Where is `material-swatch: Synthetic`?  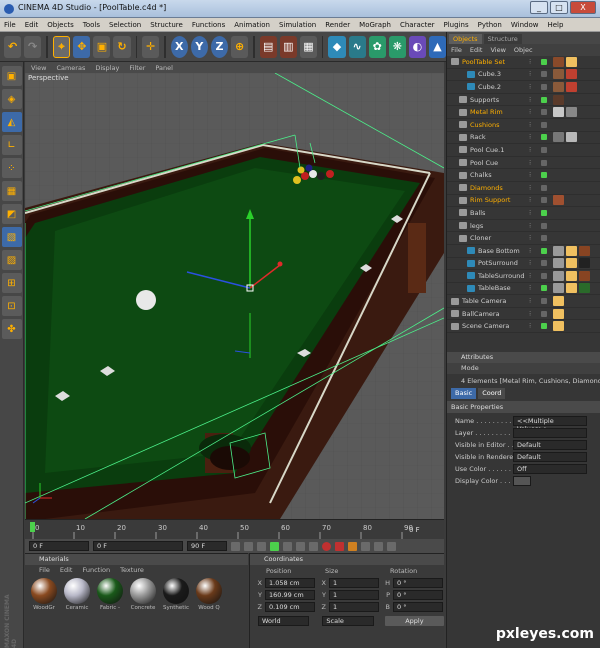
material-swatch: Synthetic is located at coordinates (176, 593).